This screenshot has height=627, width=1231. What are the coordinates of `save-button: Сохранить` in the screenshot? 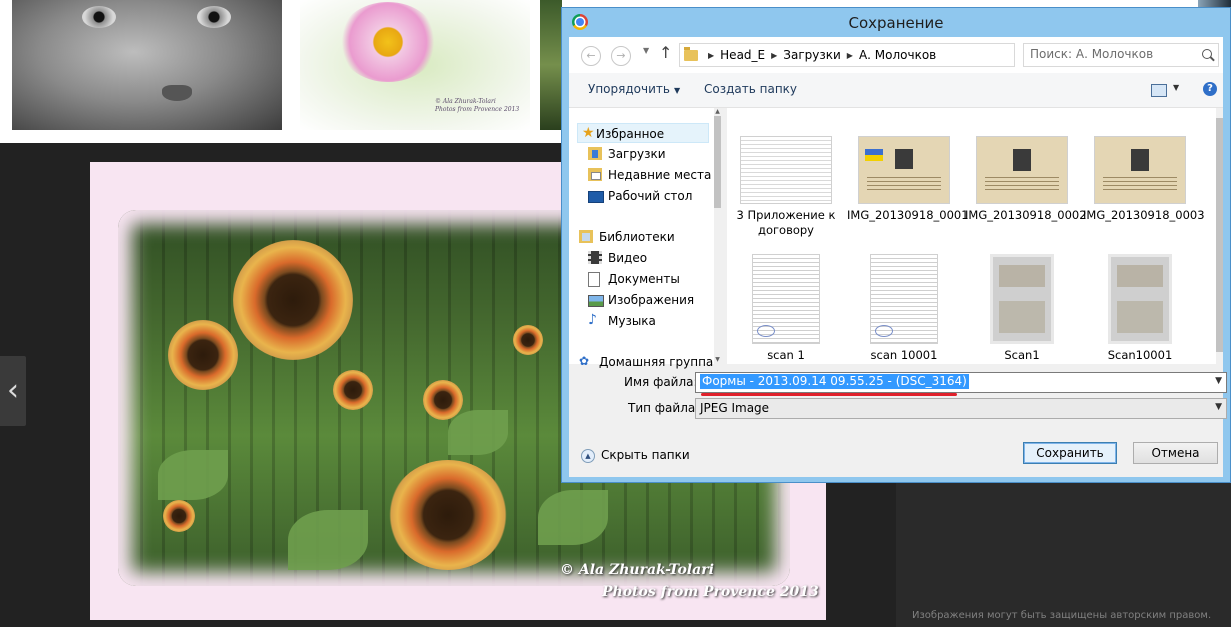 It's located at (1070, 453).